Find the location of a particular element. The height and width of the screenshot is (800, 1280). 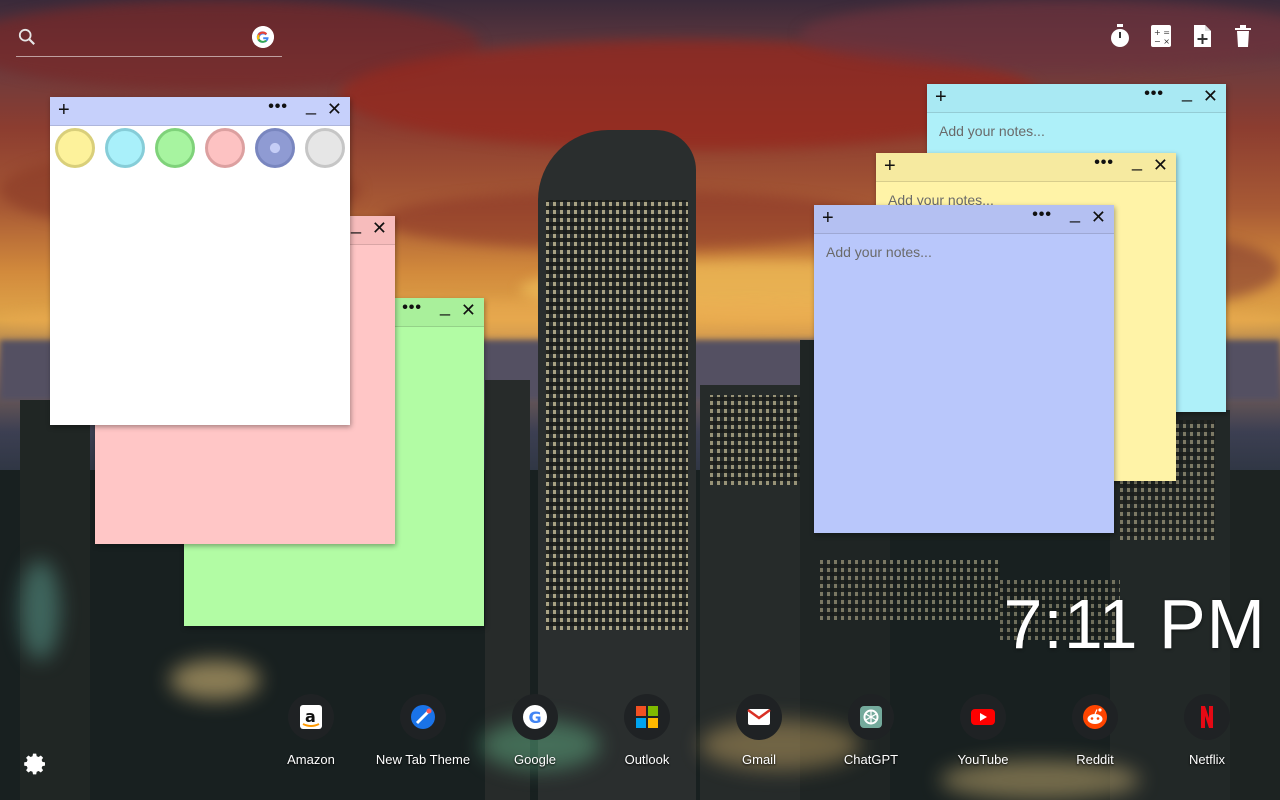

color-swatch-white is located at coordinates (325, 148).